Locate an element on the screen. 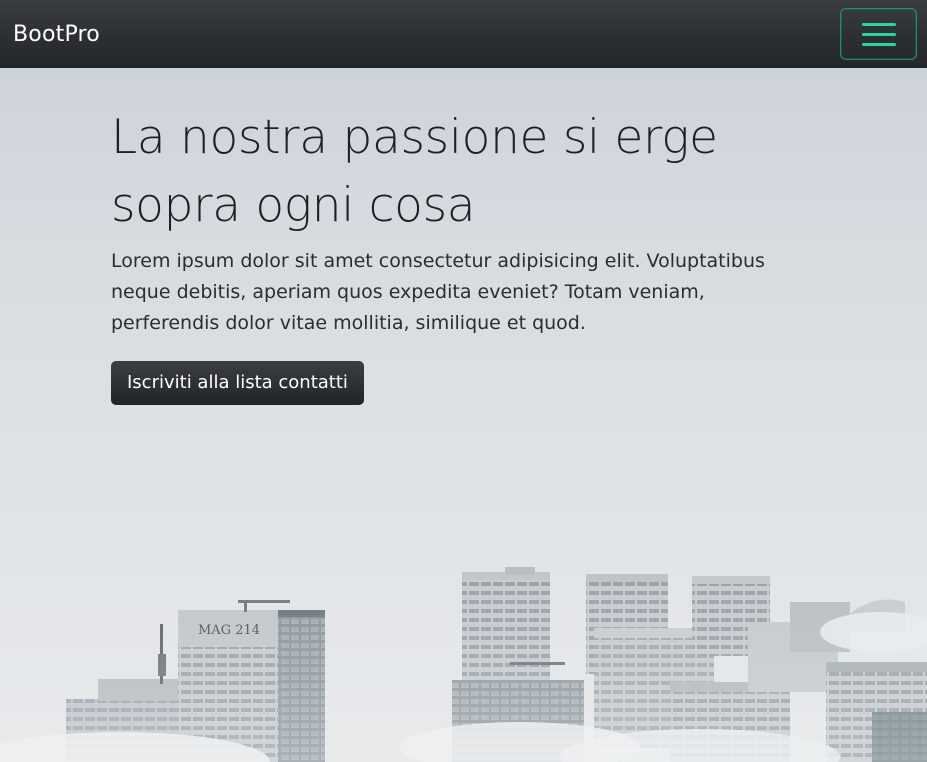 This screenshot has height=762, width=927. navbar: BootPro is located at coordinates (463, 34).